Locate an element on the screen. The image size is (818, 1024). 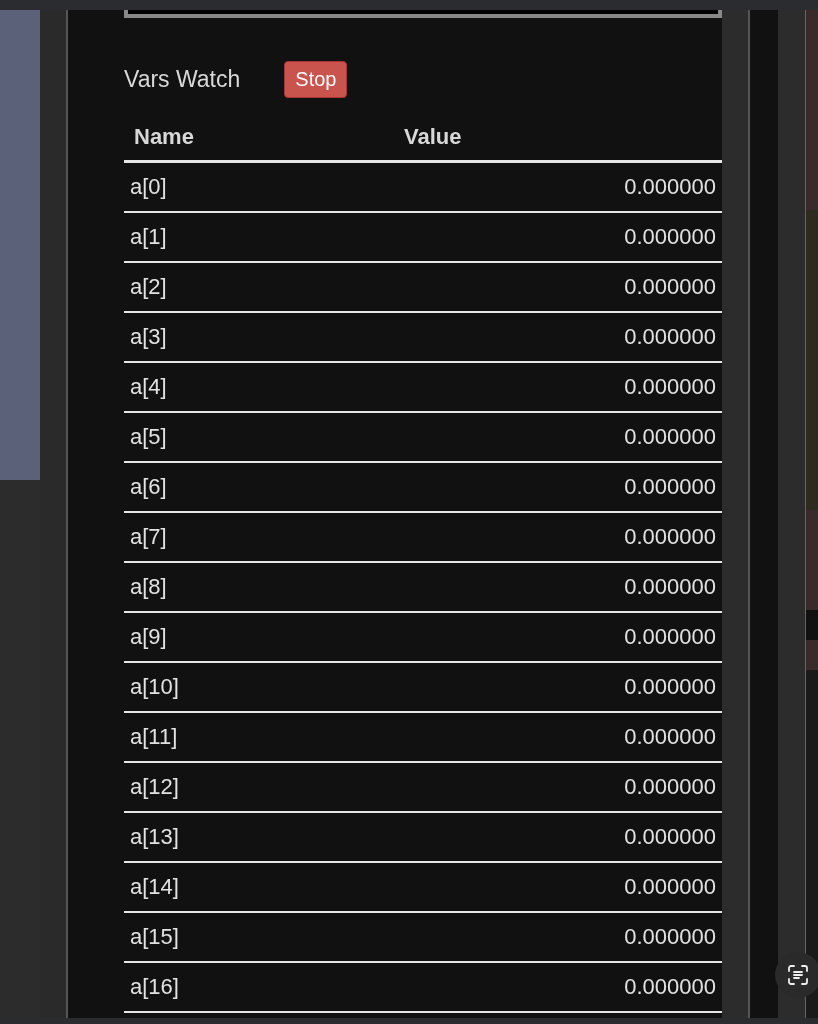
variable-name: a[10] is located at coordinates (154, 687).